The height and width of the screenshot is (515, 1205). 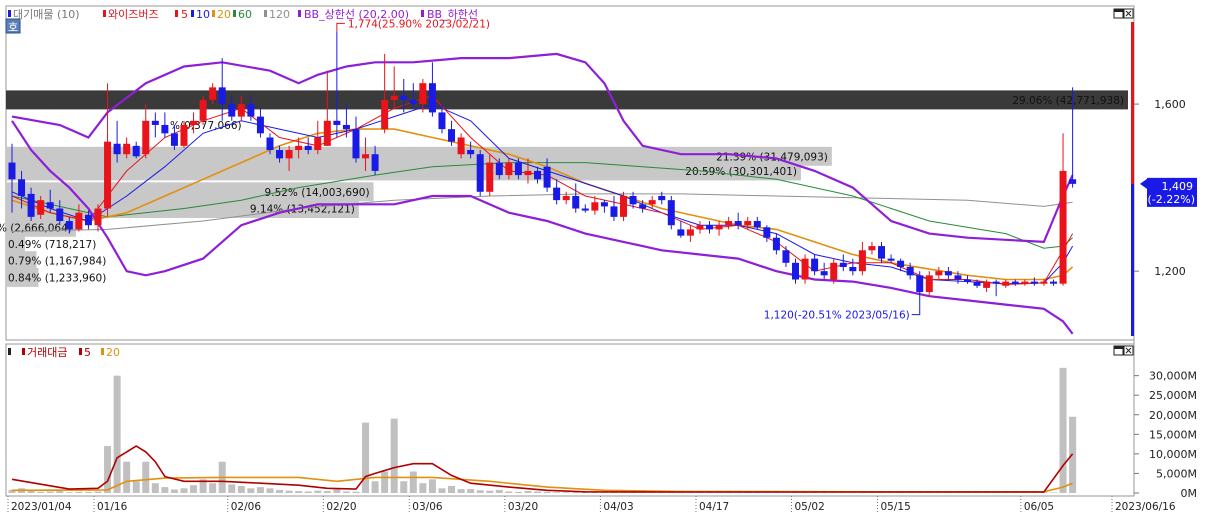 I want to click on x-tick-label-9: 05/15, so click(x=896, y=507).